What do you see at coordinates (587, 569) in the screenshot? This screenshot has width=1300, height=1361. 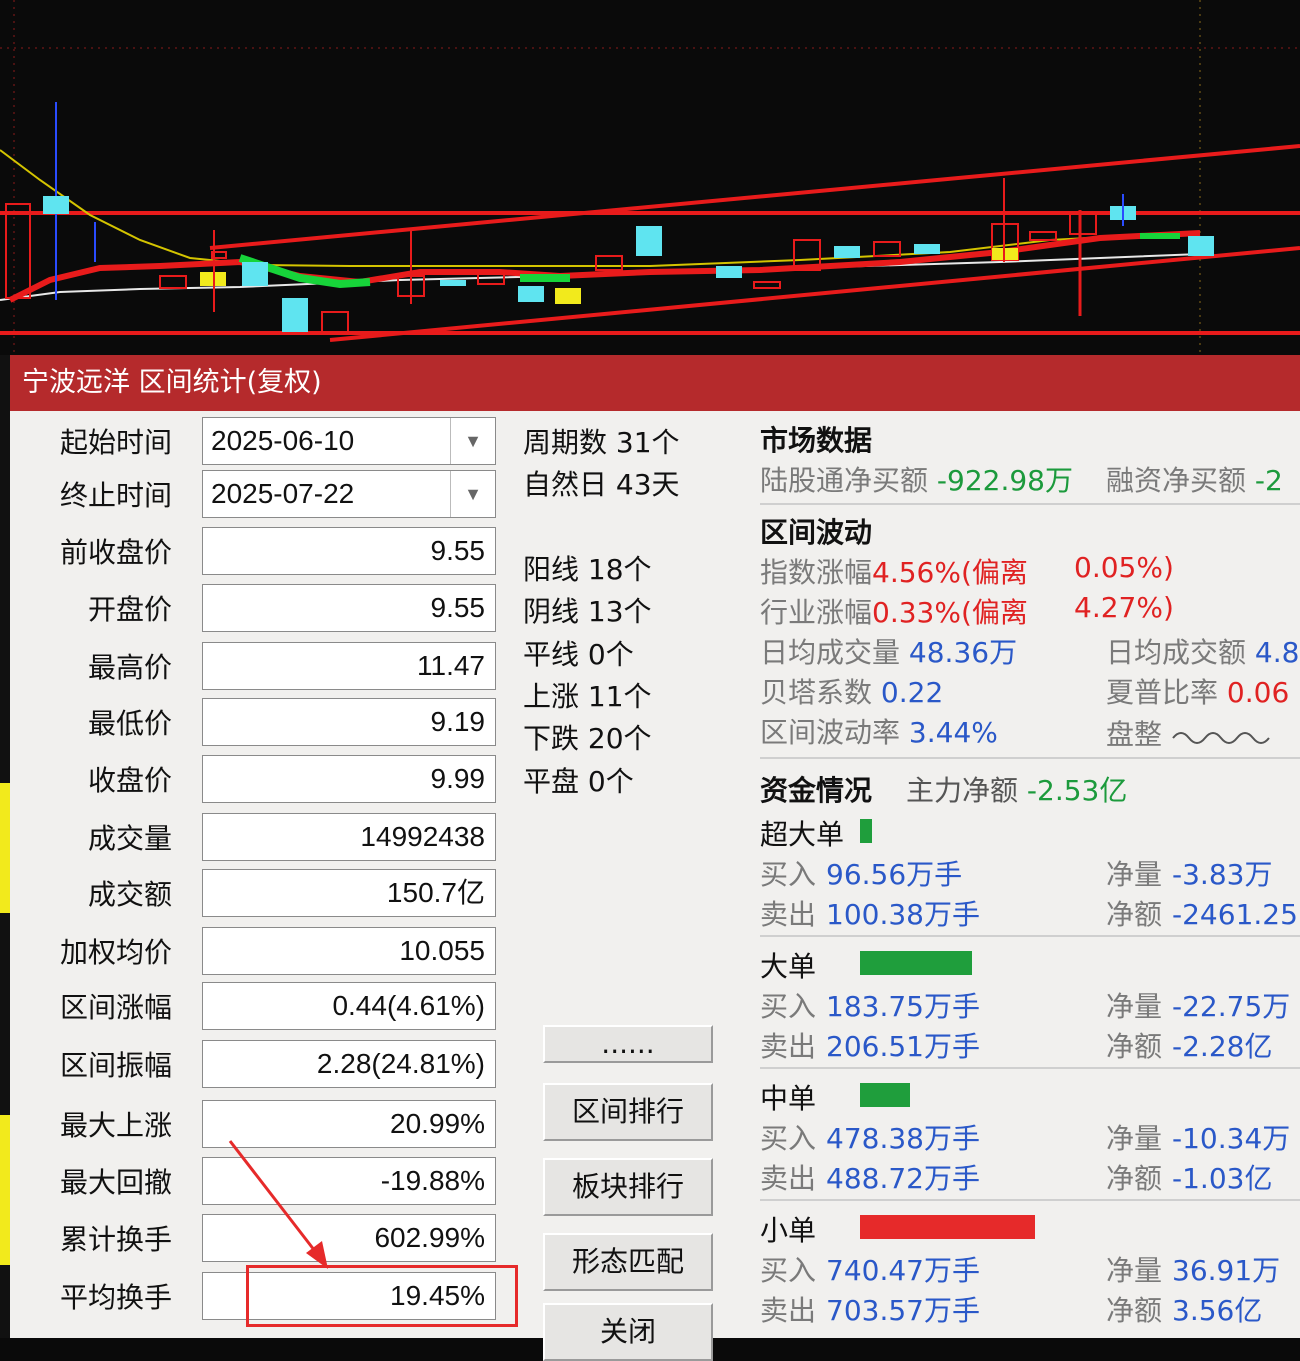 I see `stat-yang: 阳线 18个` at bounding box center [587, 569].